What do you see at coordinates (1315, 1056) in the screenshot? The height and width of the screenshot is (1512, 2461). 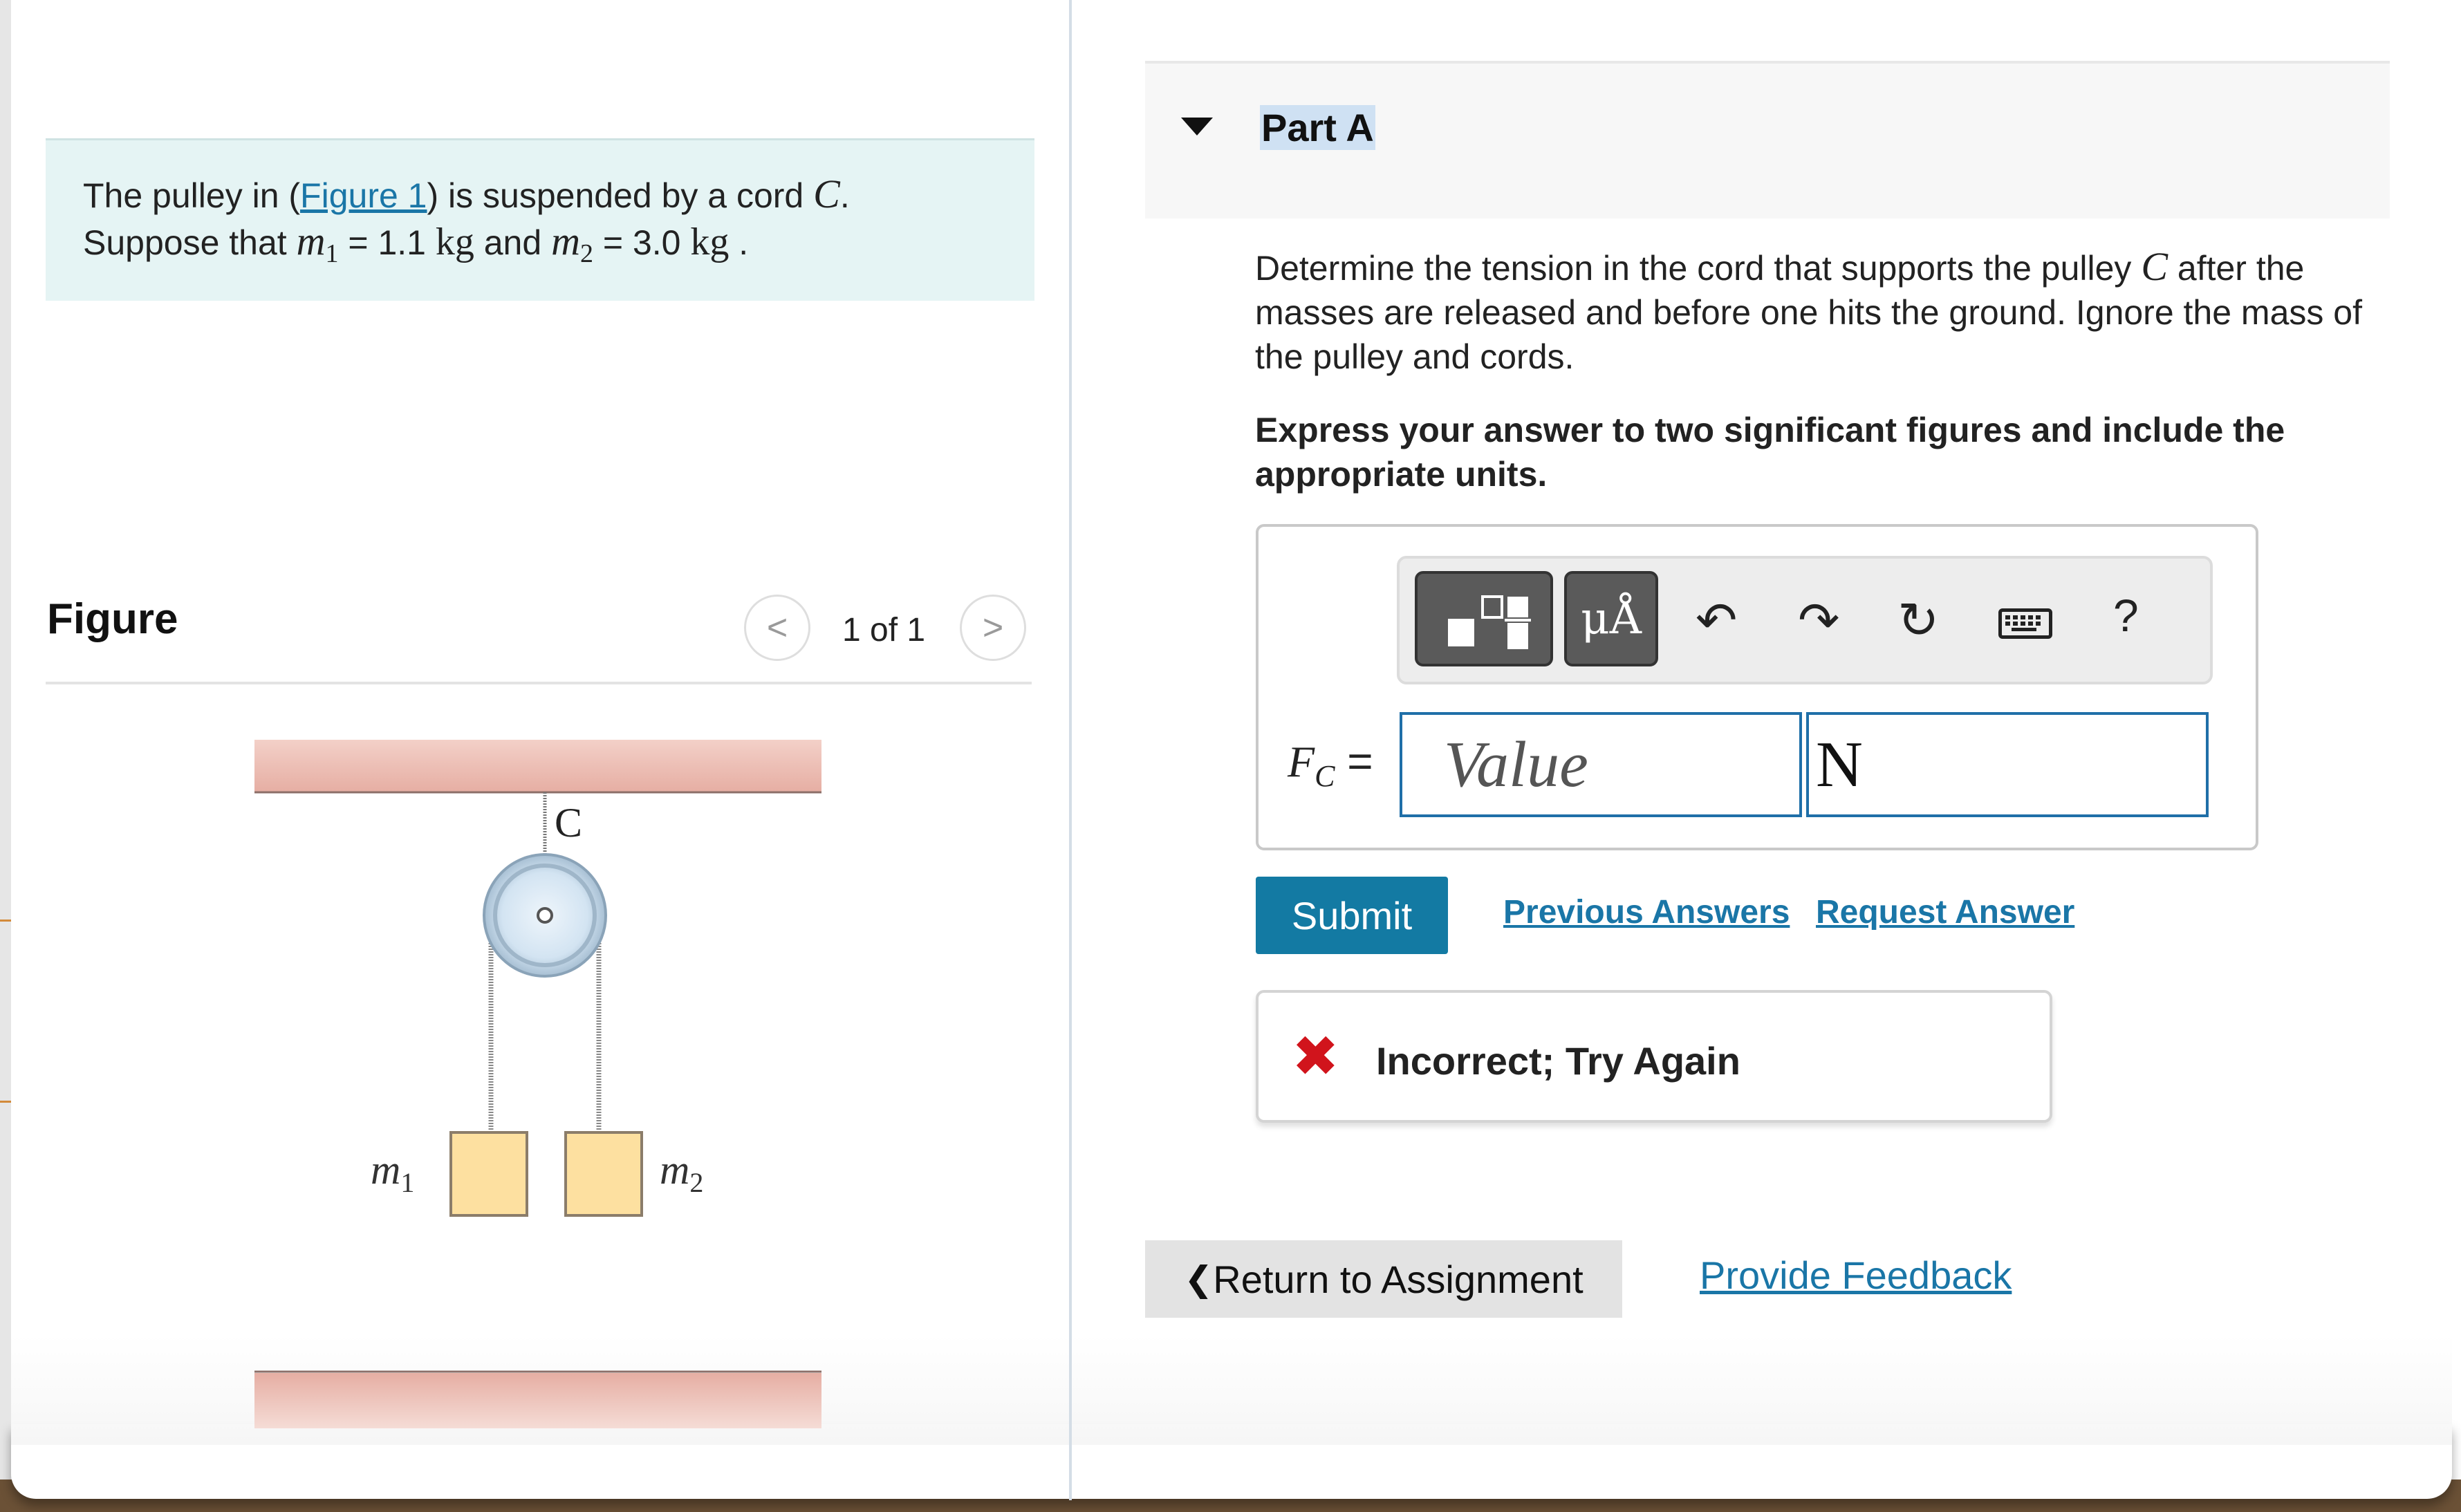 I see `incorrect-x-icon: ✖` at bounding box center [1315, 1056].